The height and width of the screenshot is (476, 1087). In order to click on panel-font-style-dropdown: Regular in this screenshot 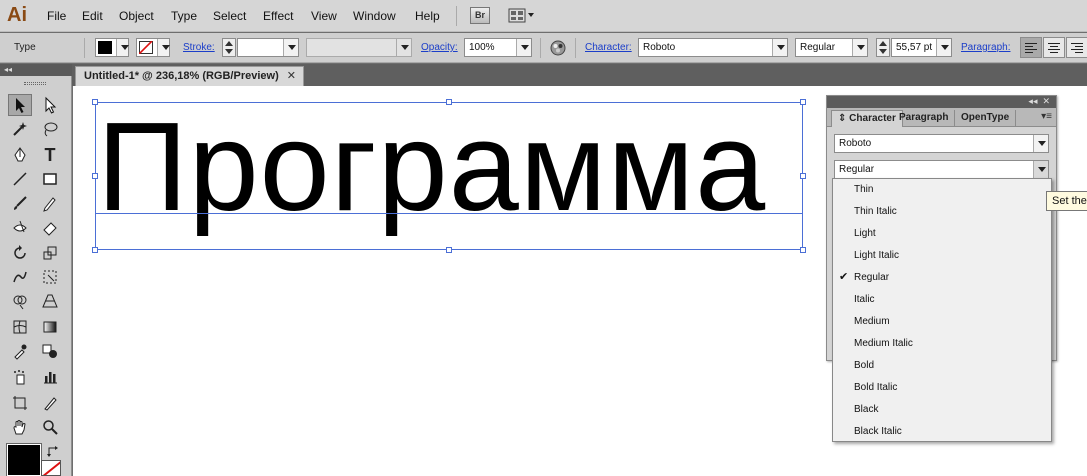, I will do `click(941, 169)`.